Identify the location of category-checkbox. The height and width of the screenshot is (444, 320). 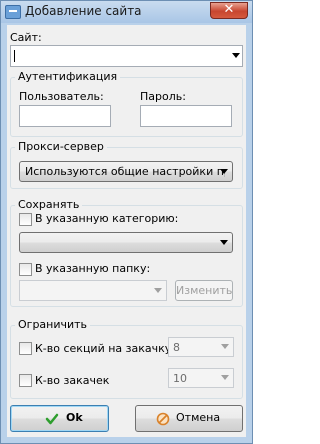
(25, 219).